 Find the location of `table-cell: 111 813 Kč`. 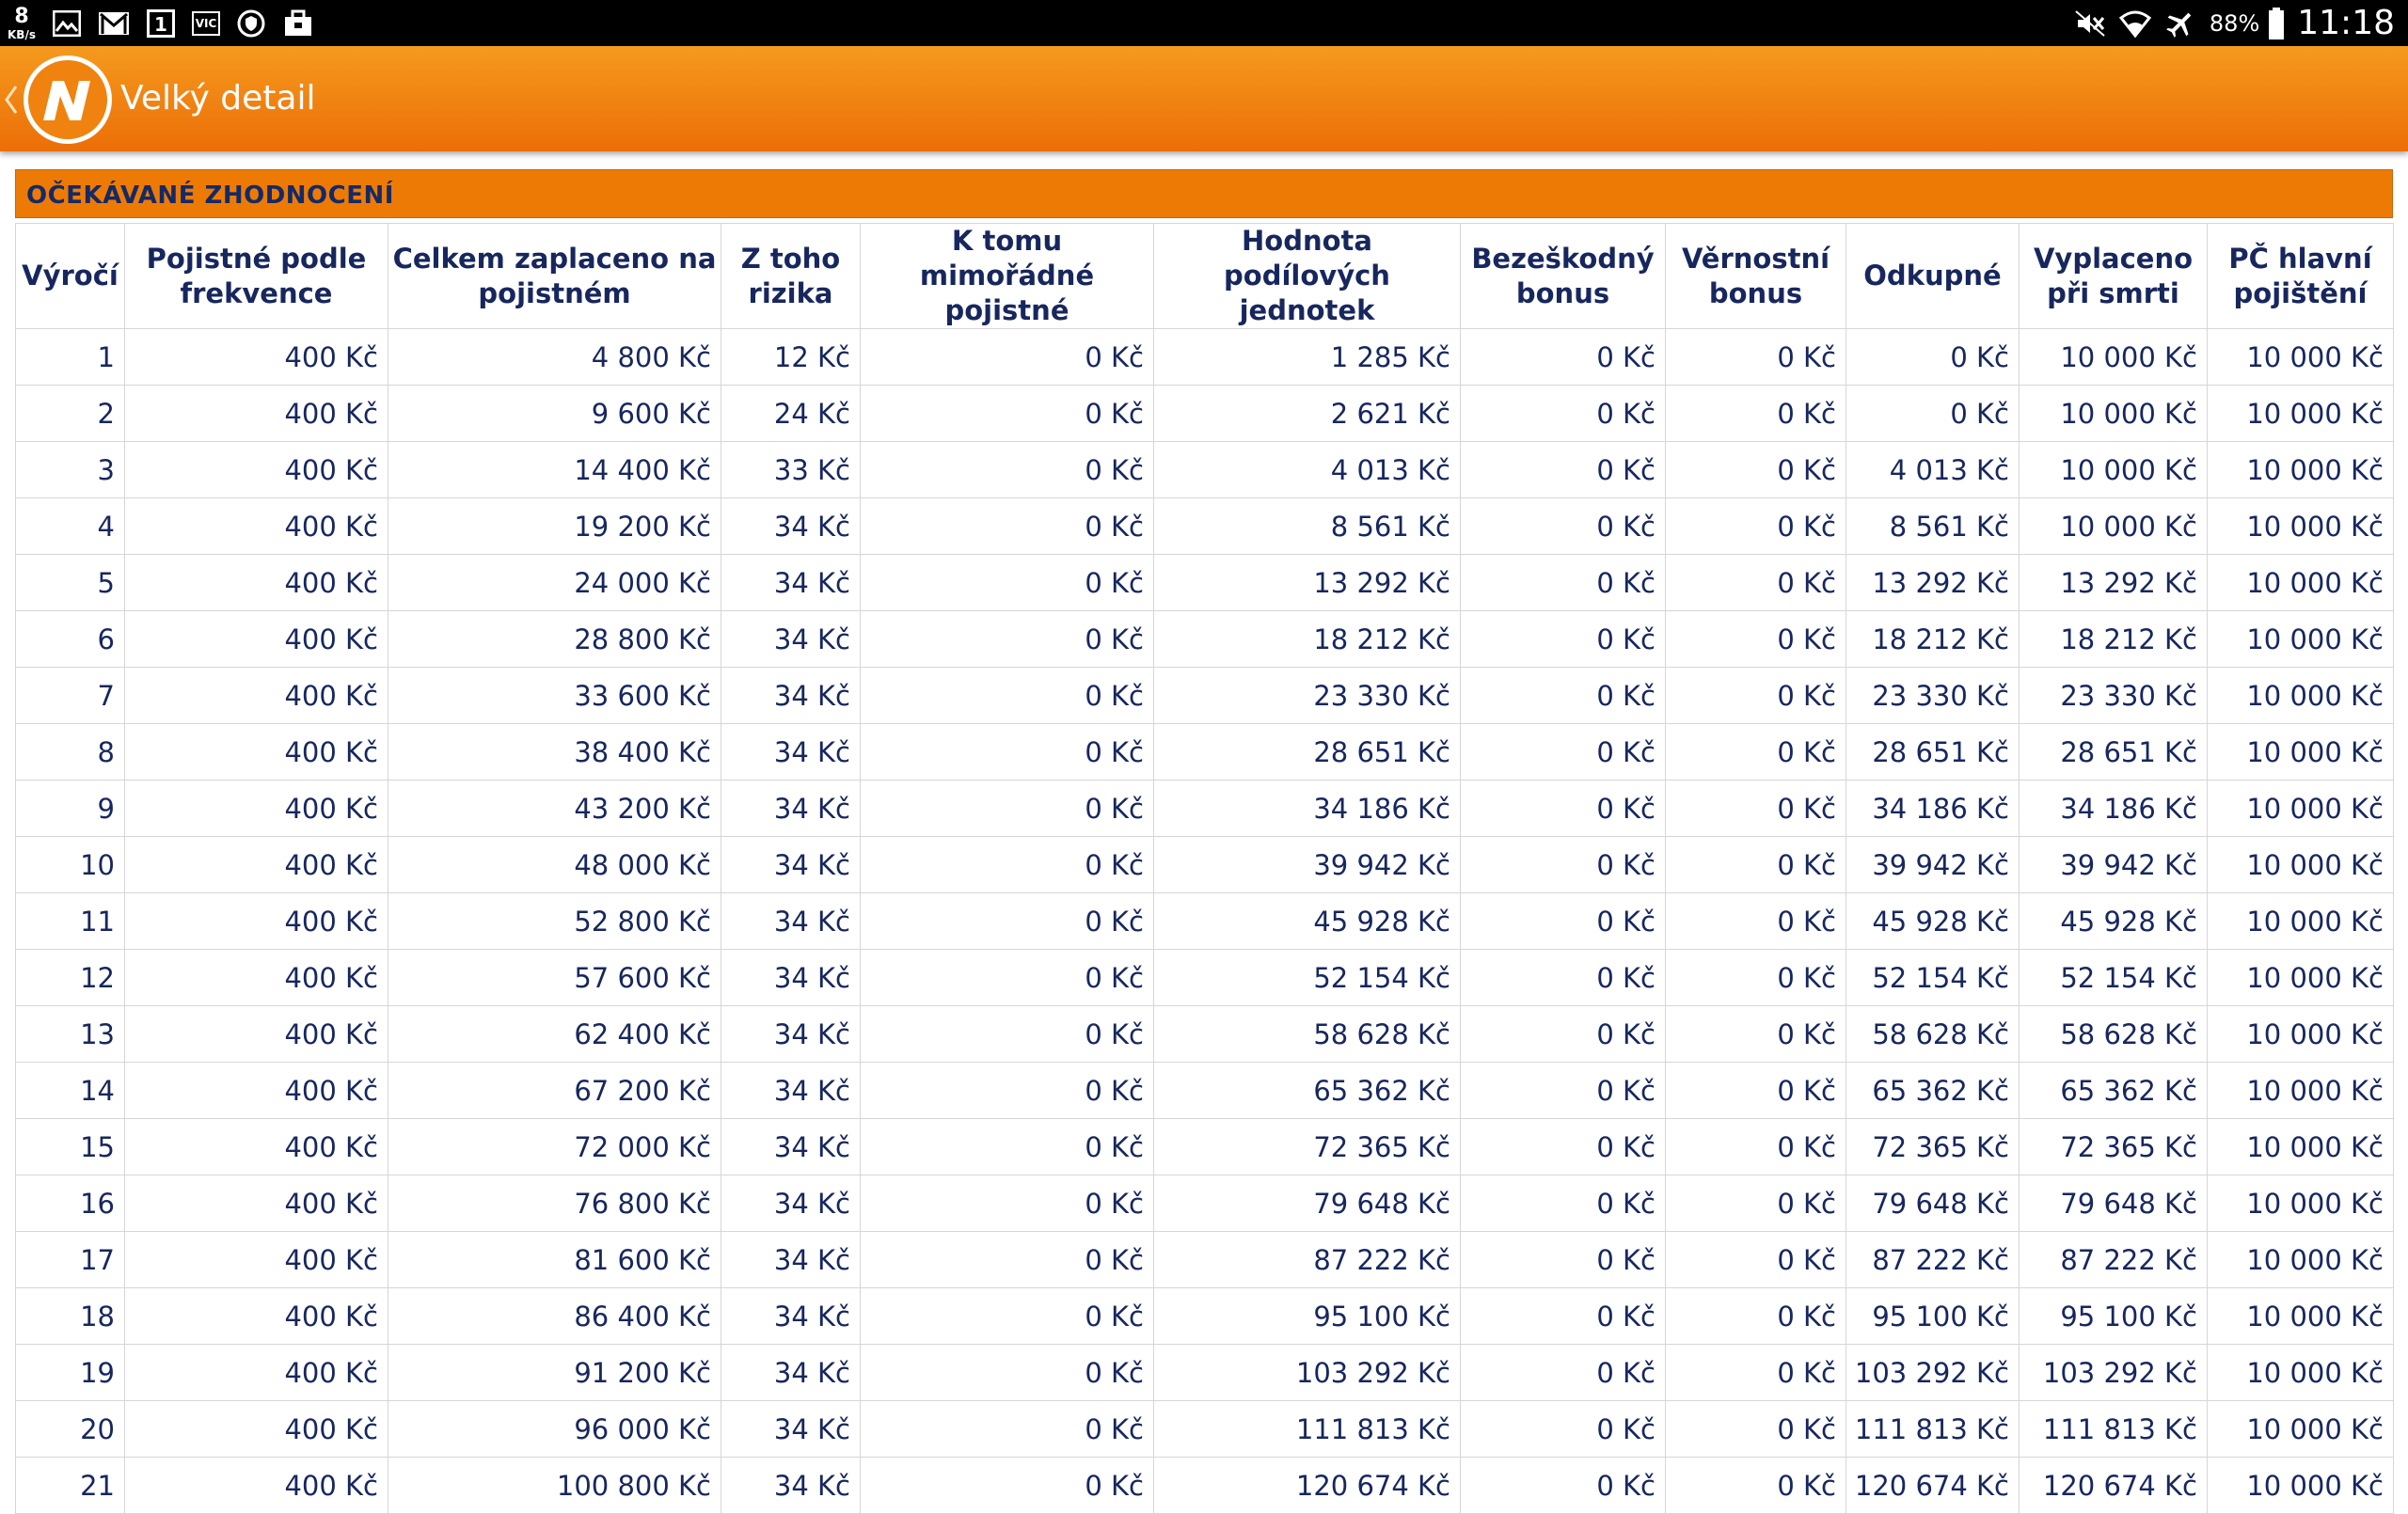

table-cell: 111 813 Kč is located at coordinates (1933, 1429).